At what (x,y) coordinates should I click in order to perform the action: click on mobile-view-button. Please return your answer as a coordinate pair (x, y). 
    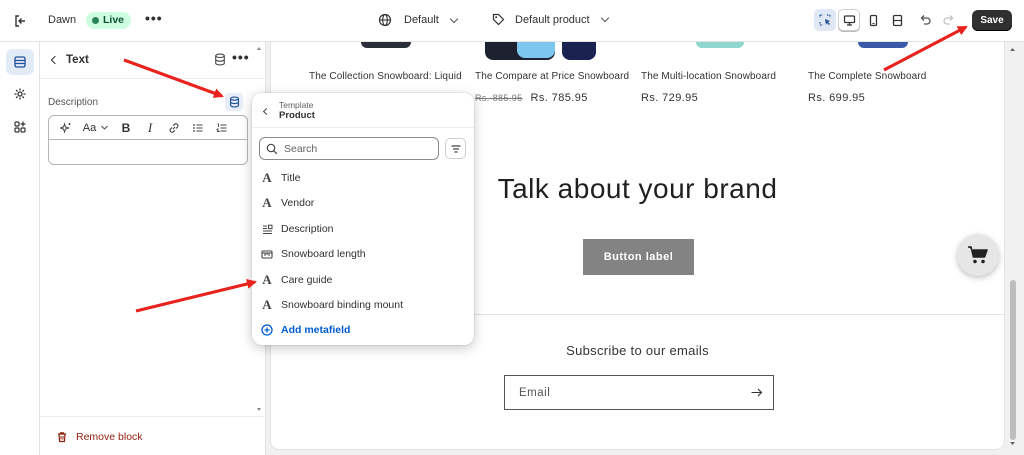
    Looking at the image, I should click on (873, 20).